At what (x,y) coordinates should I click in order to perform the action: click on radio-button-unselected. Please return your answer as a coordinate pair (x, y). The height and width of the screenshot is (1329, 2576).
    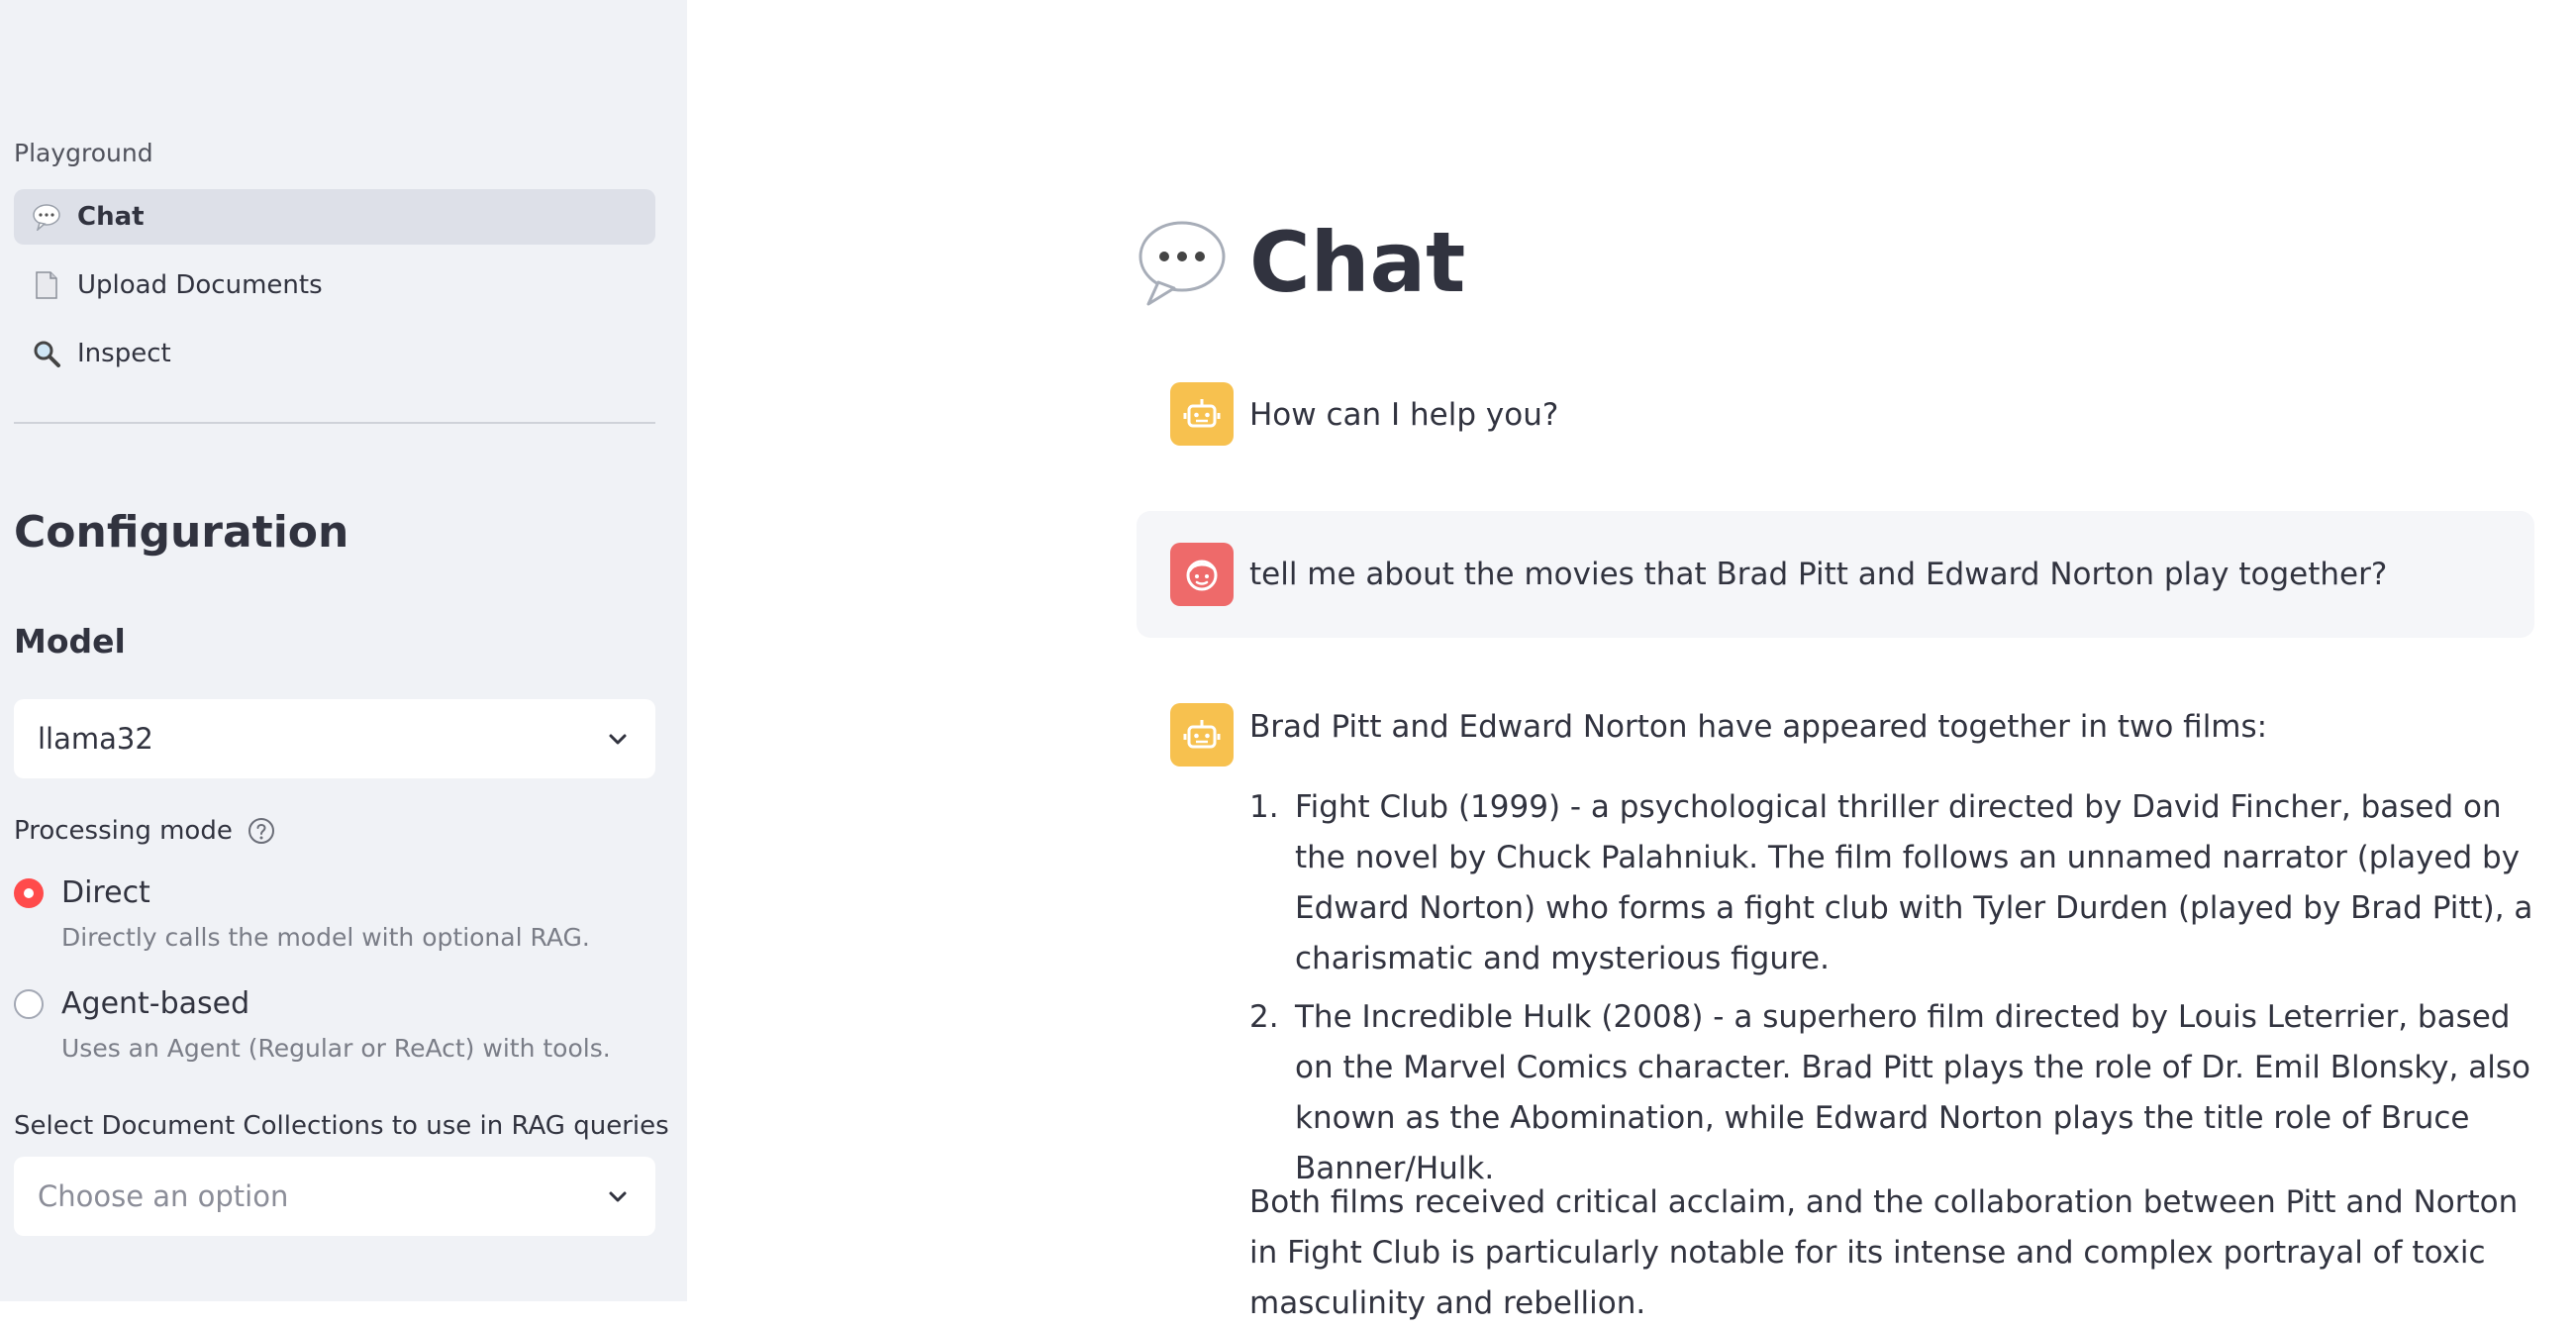
    Looking at the image, I should click on (29, 1004).